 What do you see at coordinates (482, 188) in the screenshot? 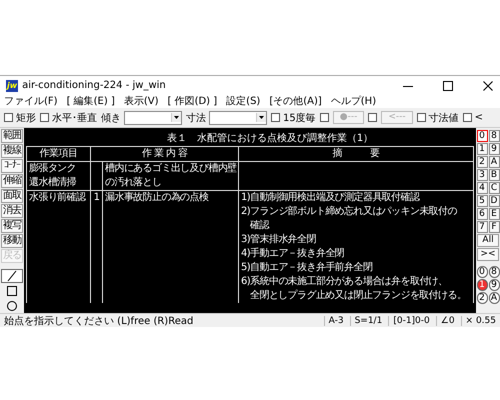
I see `layer-button: 4` at bounding box center [482, 188].